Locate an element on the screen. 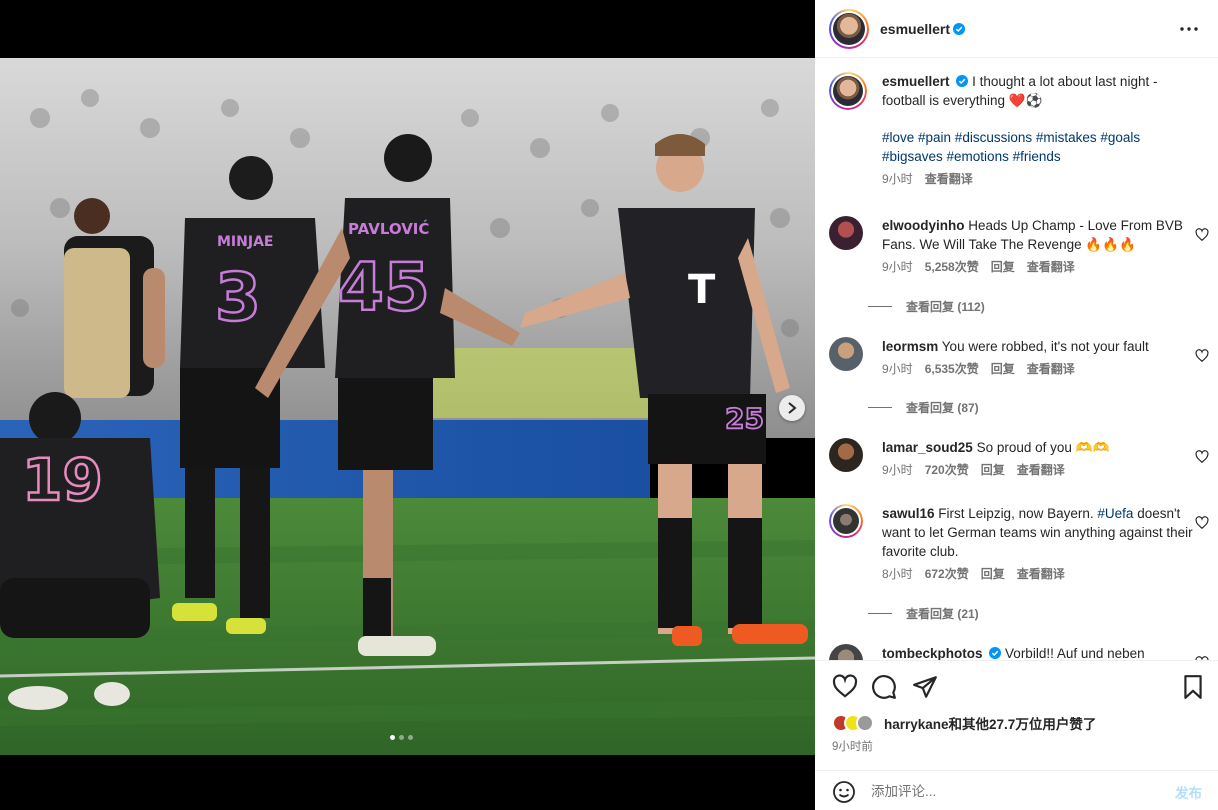 The height and width of the screenshot is (810, 1218). view-replies-button: 查看回复 (87) is located at coordinates (923, 407).